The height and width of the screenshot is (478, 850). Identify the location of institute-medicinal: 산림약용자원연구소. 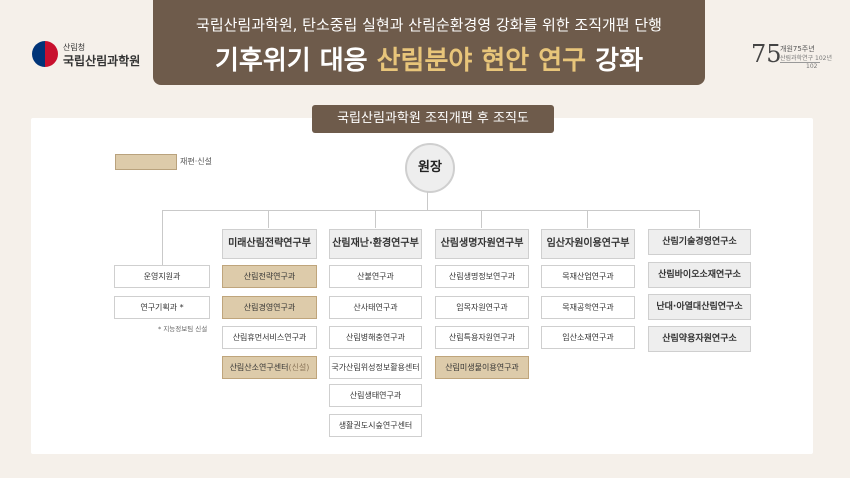
(699, 339).